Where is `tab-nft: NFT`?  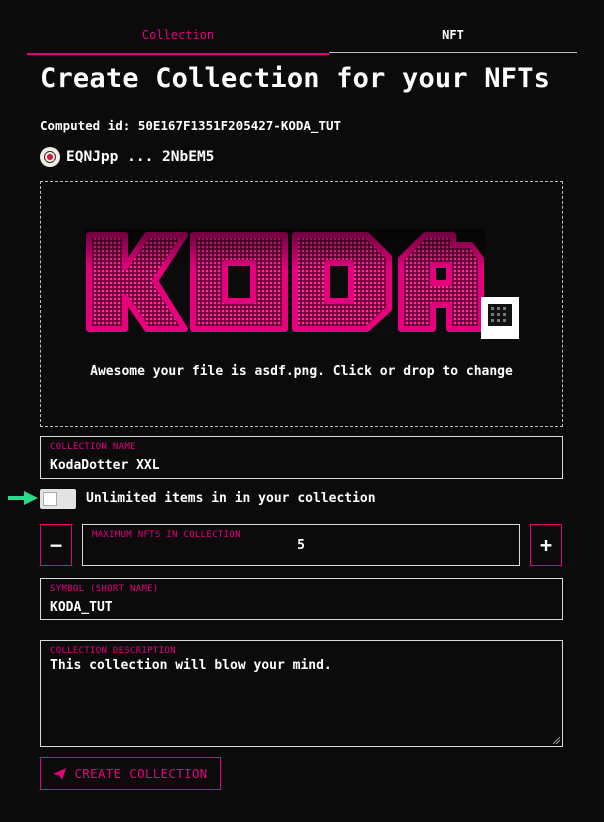
tab-nft: NFT is located at coordinates (453, 36).